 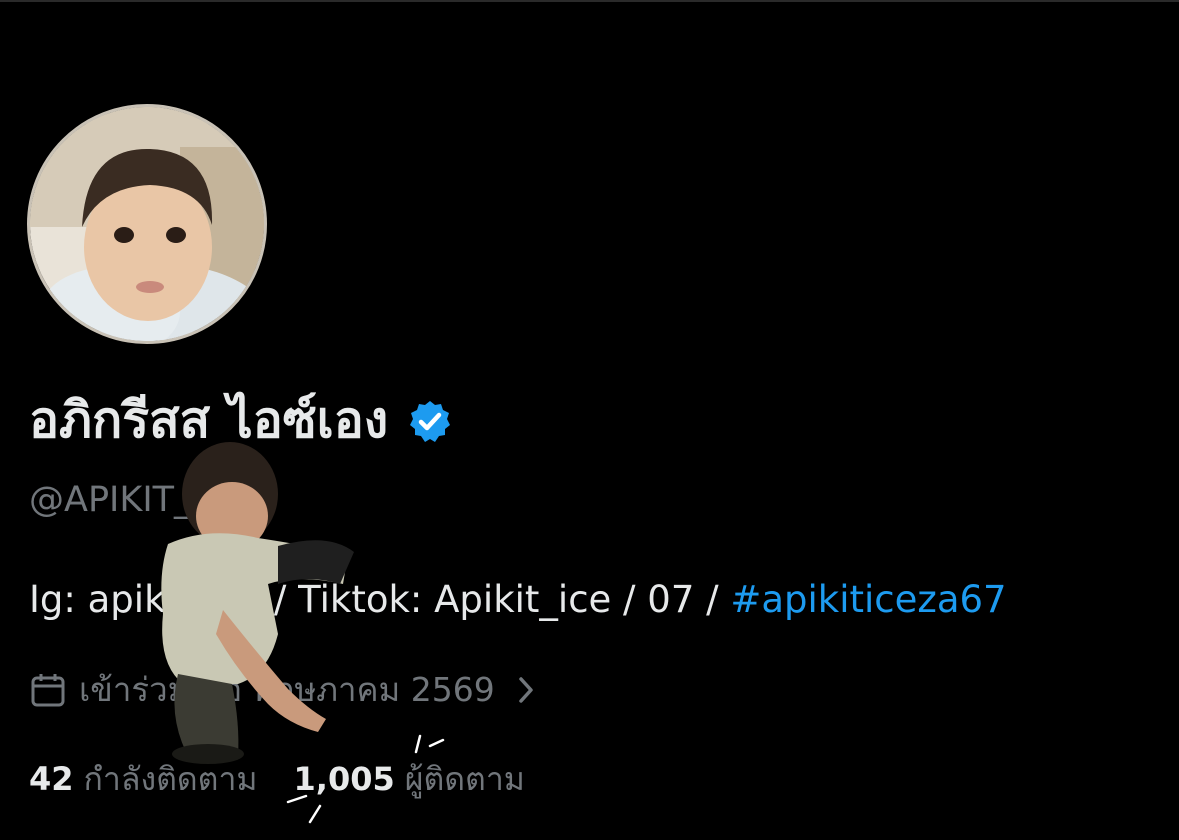 I want to click on avatar-photo, so click(x=147, y=224).